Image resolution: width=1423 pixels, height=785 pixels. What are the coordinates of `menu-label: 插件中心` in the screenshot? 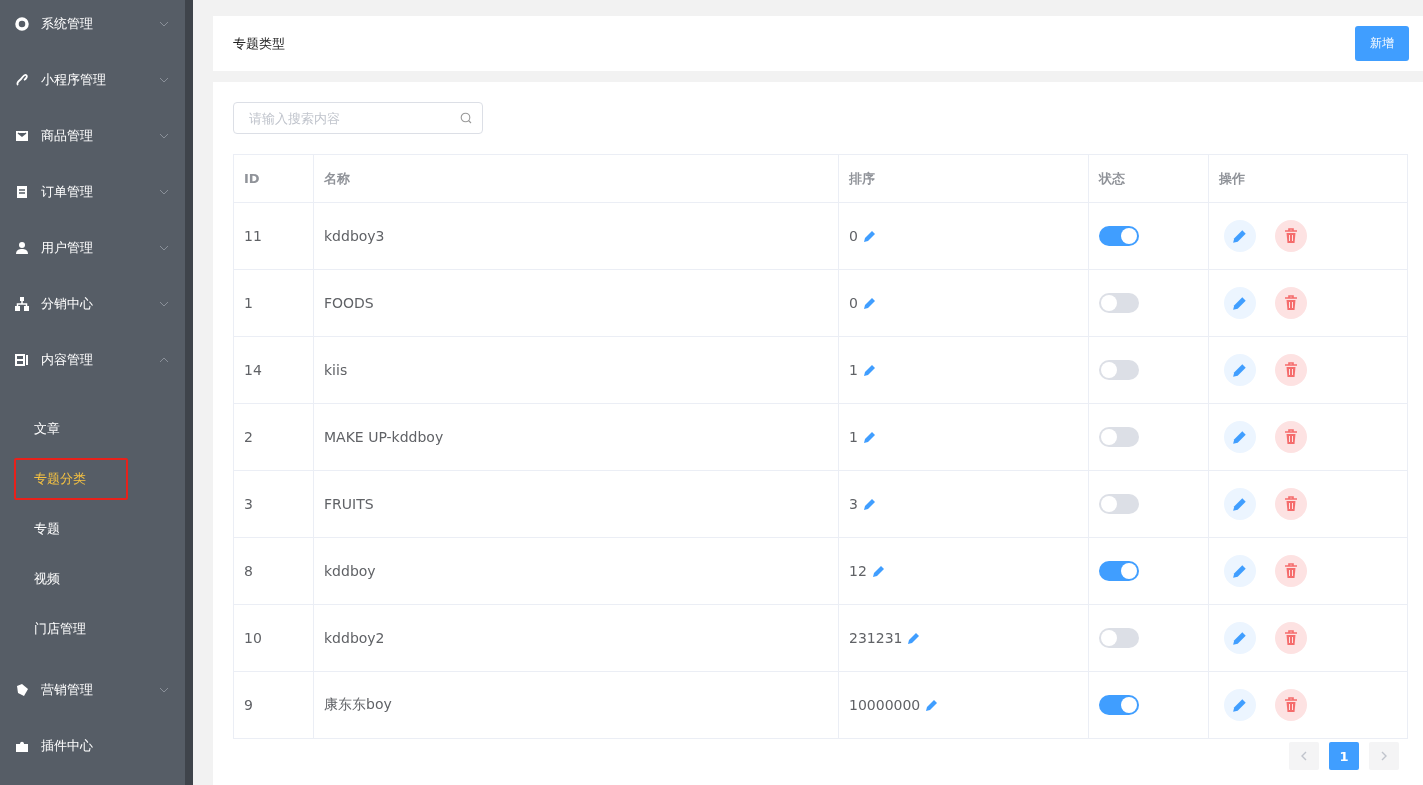 It's located at (67, 746).